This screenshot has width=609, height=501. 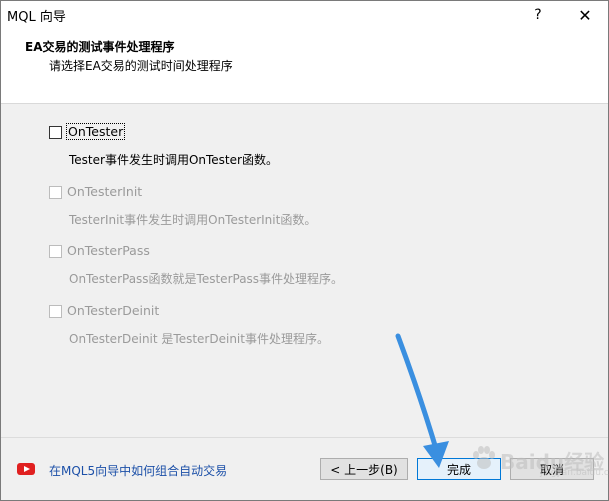 I want to click on youtube-icon, so click(x=26, y=469).